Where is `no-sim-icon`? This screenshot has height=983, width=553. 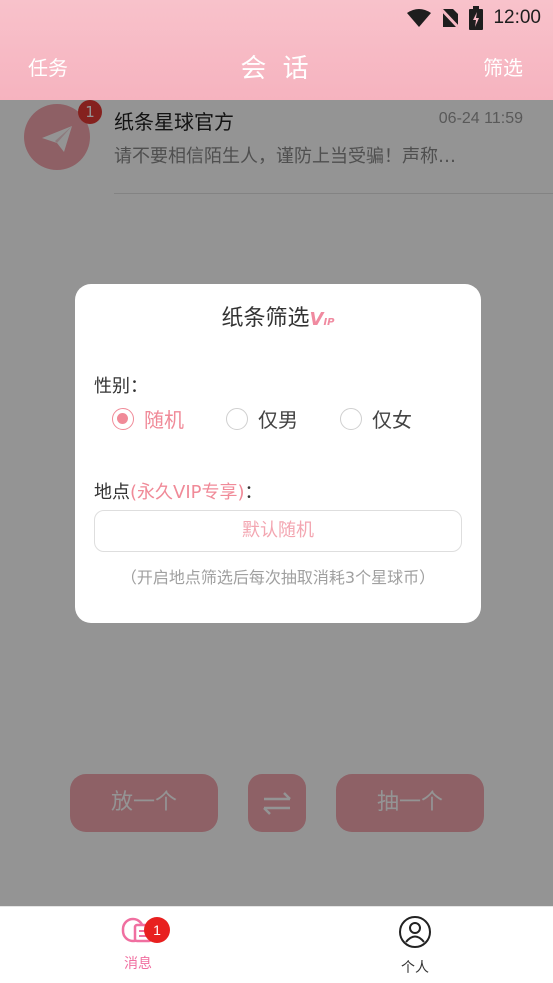 no-sim-icon is located at coordinates (450, 18).